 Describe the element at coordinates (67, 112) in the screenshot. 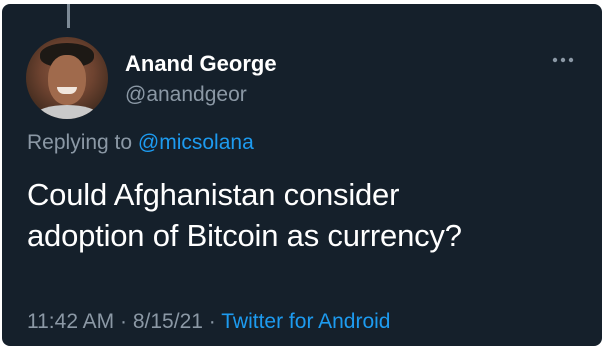

I see `avatar-shirt` at that location.